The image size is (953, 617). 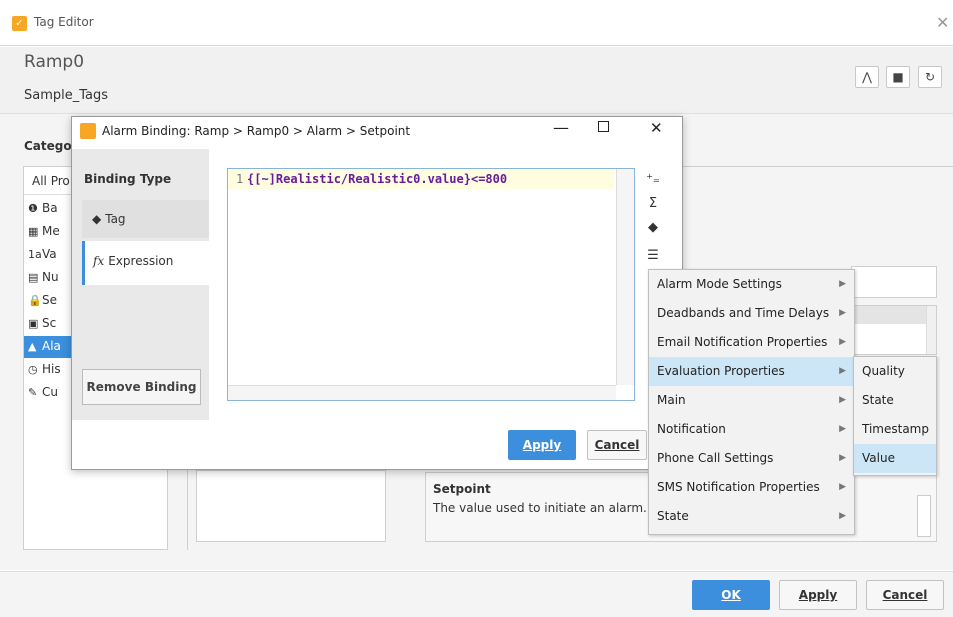 What do you see at coordinates (731, 595) in the screenshot?
I see `ok-button: OK` at bounding box center [731, 595].